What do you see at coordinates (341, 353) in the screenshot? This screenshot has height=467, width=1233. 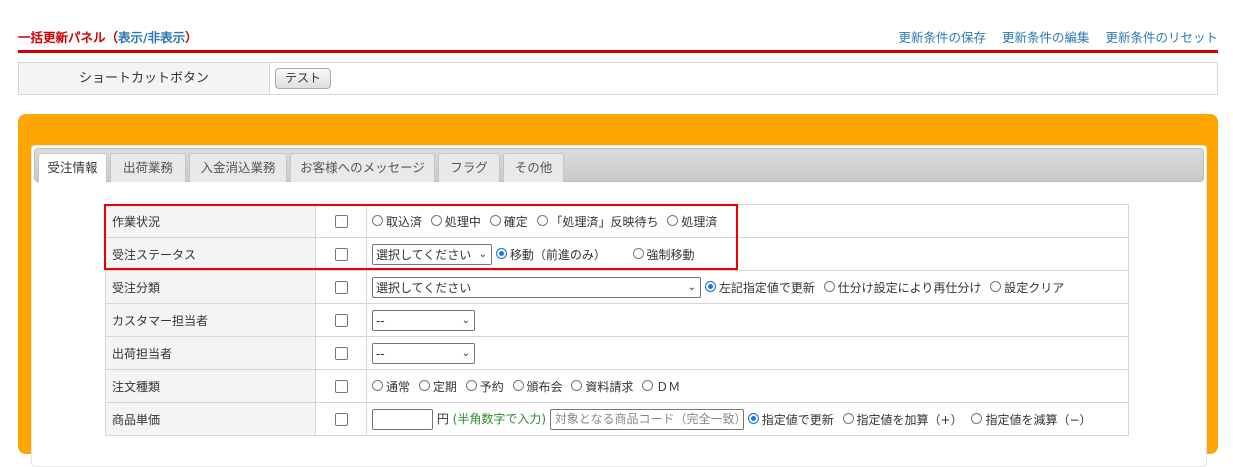 I see `shipping-rep-checkbox` at bounding box center [341, 353].